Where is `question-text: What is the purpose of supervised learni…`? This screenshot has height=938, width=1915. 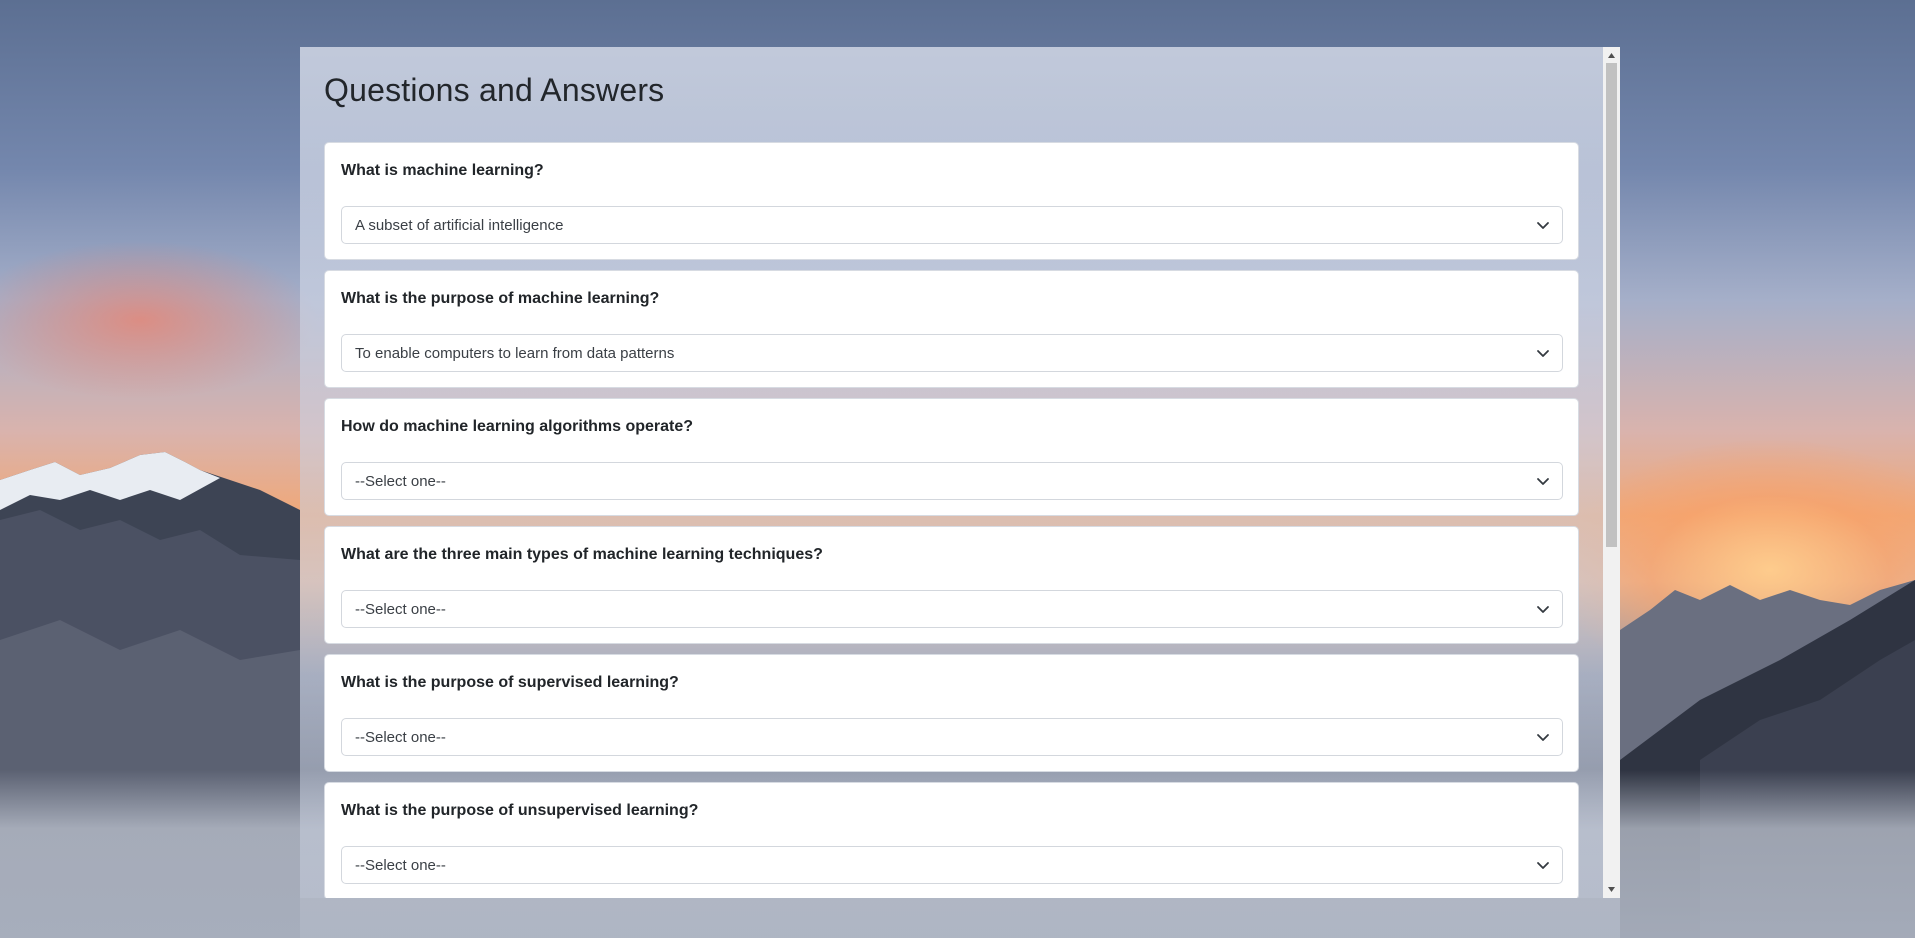
question-text: What is the purpose of supervised learni… is located at coordinates (510, 682).